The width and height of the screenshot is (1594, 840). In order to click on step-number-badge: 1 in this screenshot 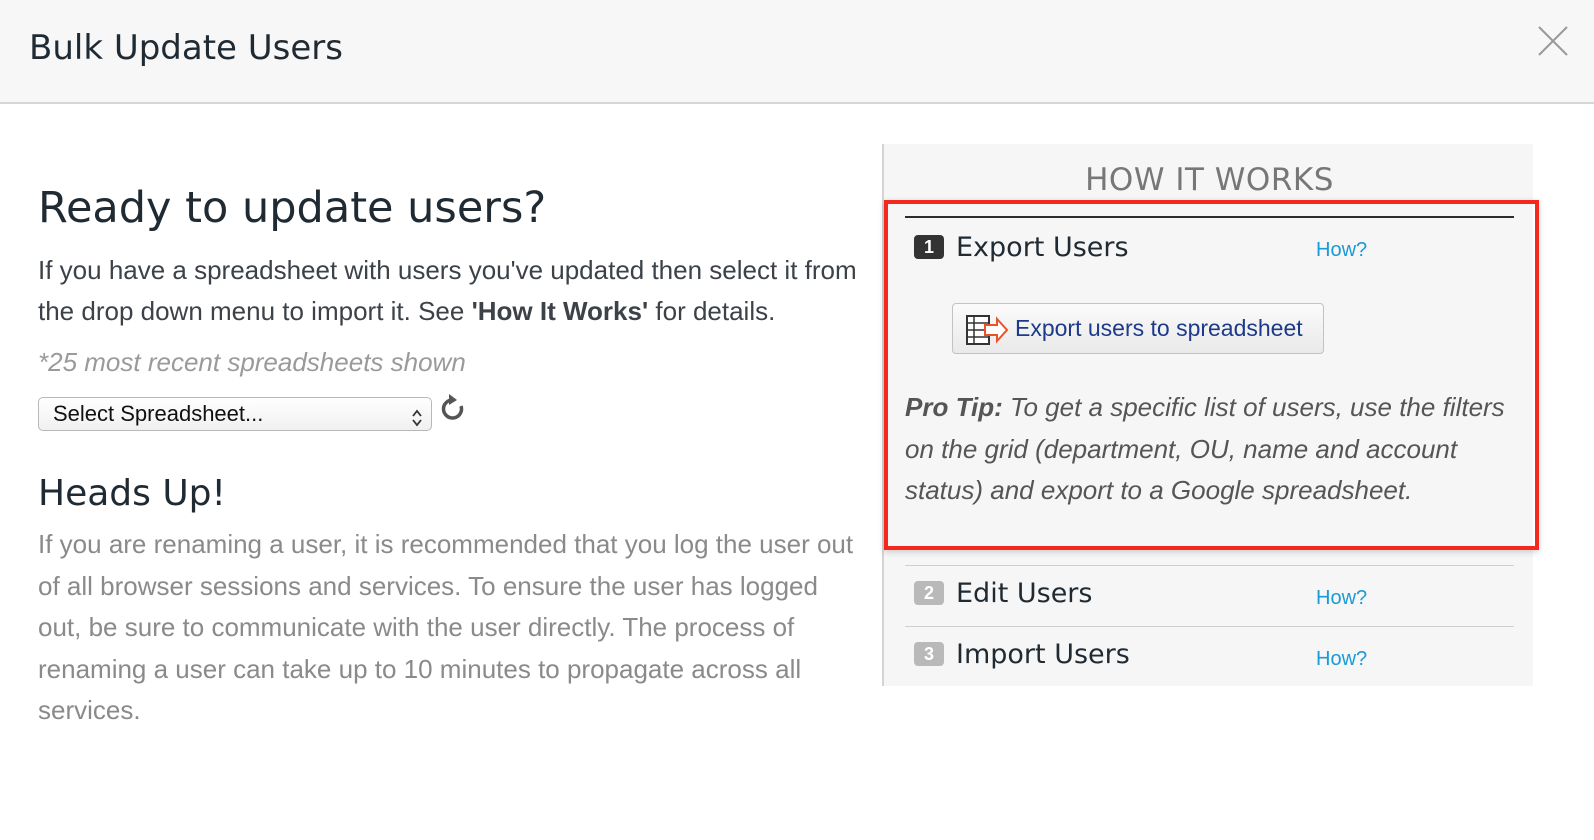, I will do `click(929, 247)`.